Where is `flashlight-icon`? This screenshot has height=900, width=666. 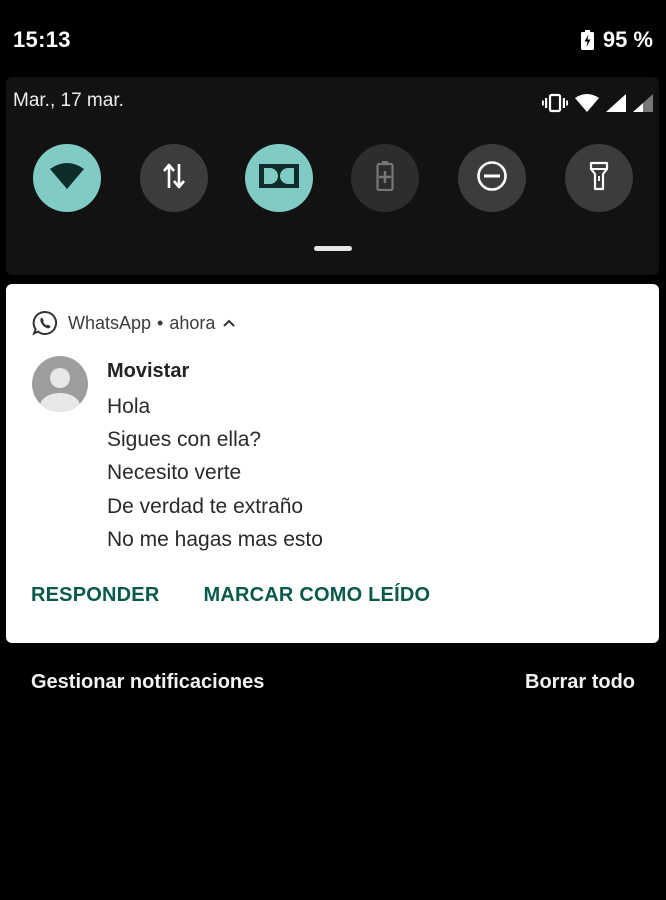 flashlight-icon is located at coordinates (599, 178).